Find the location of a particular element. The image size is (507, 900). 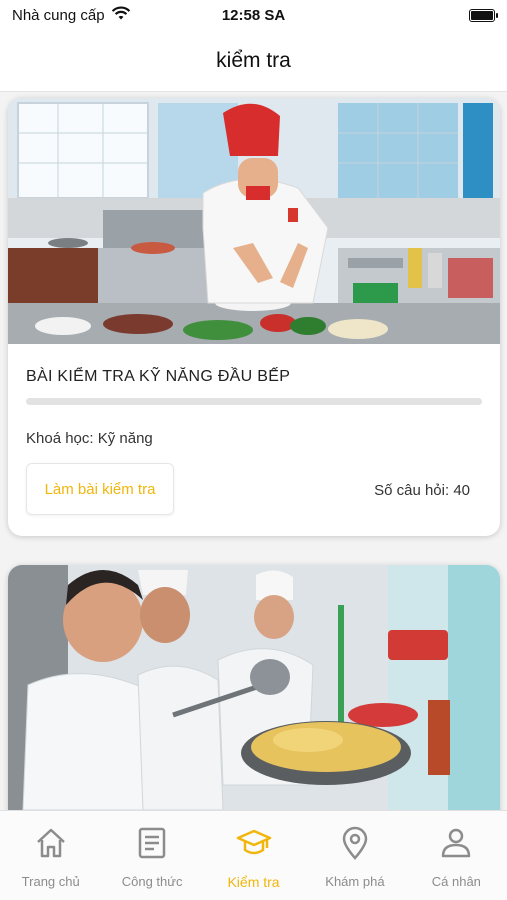

test-title: BÀI KIỂM TRA KỸ NĂNG ĐẦU BẾP is located at coordinates (158, 376).